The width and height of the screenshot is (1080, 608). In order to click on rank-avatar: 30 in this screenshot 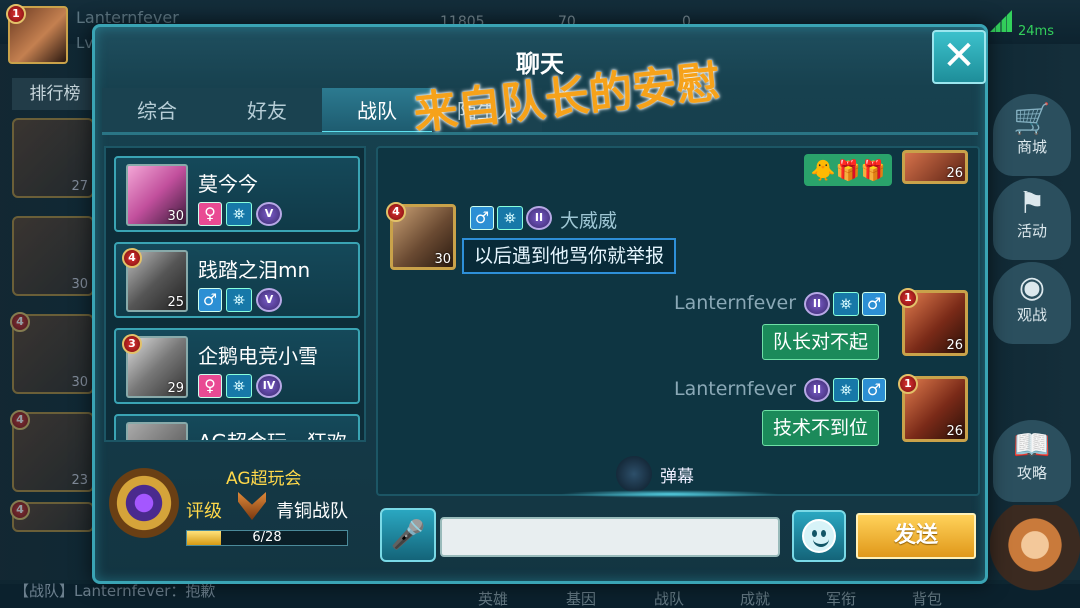, I will do `click(53, 256)`.